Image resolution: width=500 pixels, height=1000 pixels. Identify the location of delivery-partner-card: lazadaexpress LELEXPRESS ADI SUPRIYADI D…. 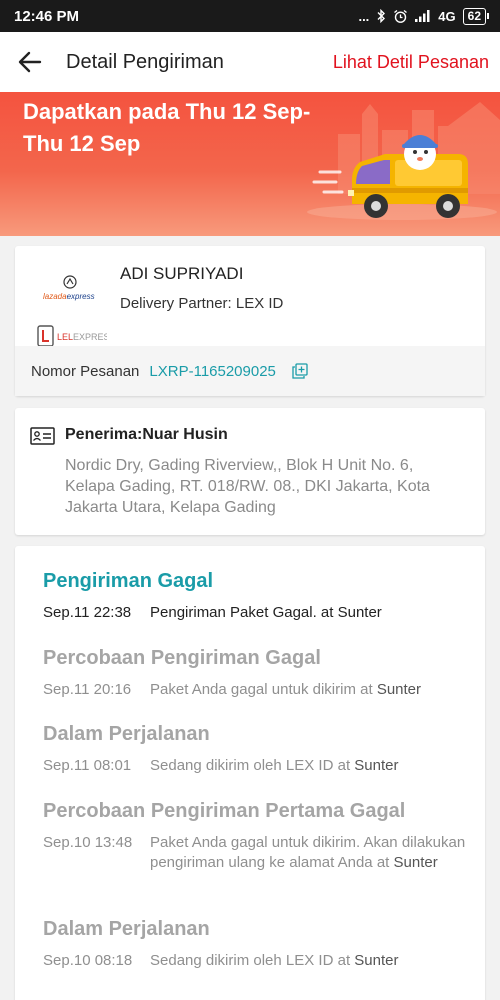
(250, 321).